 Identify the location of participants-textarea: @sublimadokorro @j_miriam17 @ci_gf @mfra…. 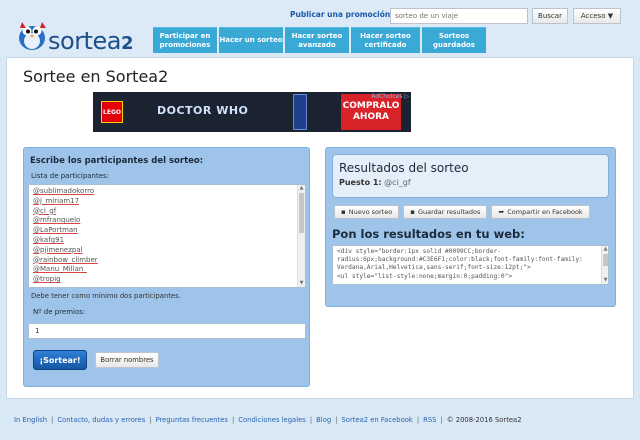
(167, 236).